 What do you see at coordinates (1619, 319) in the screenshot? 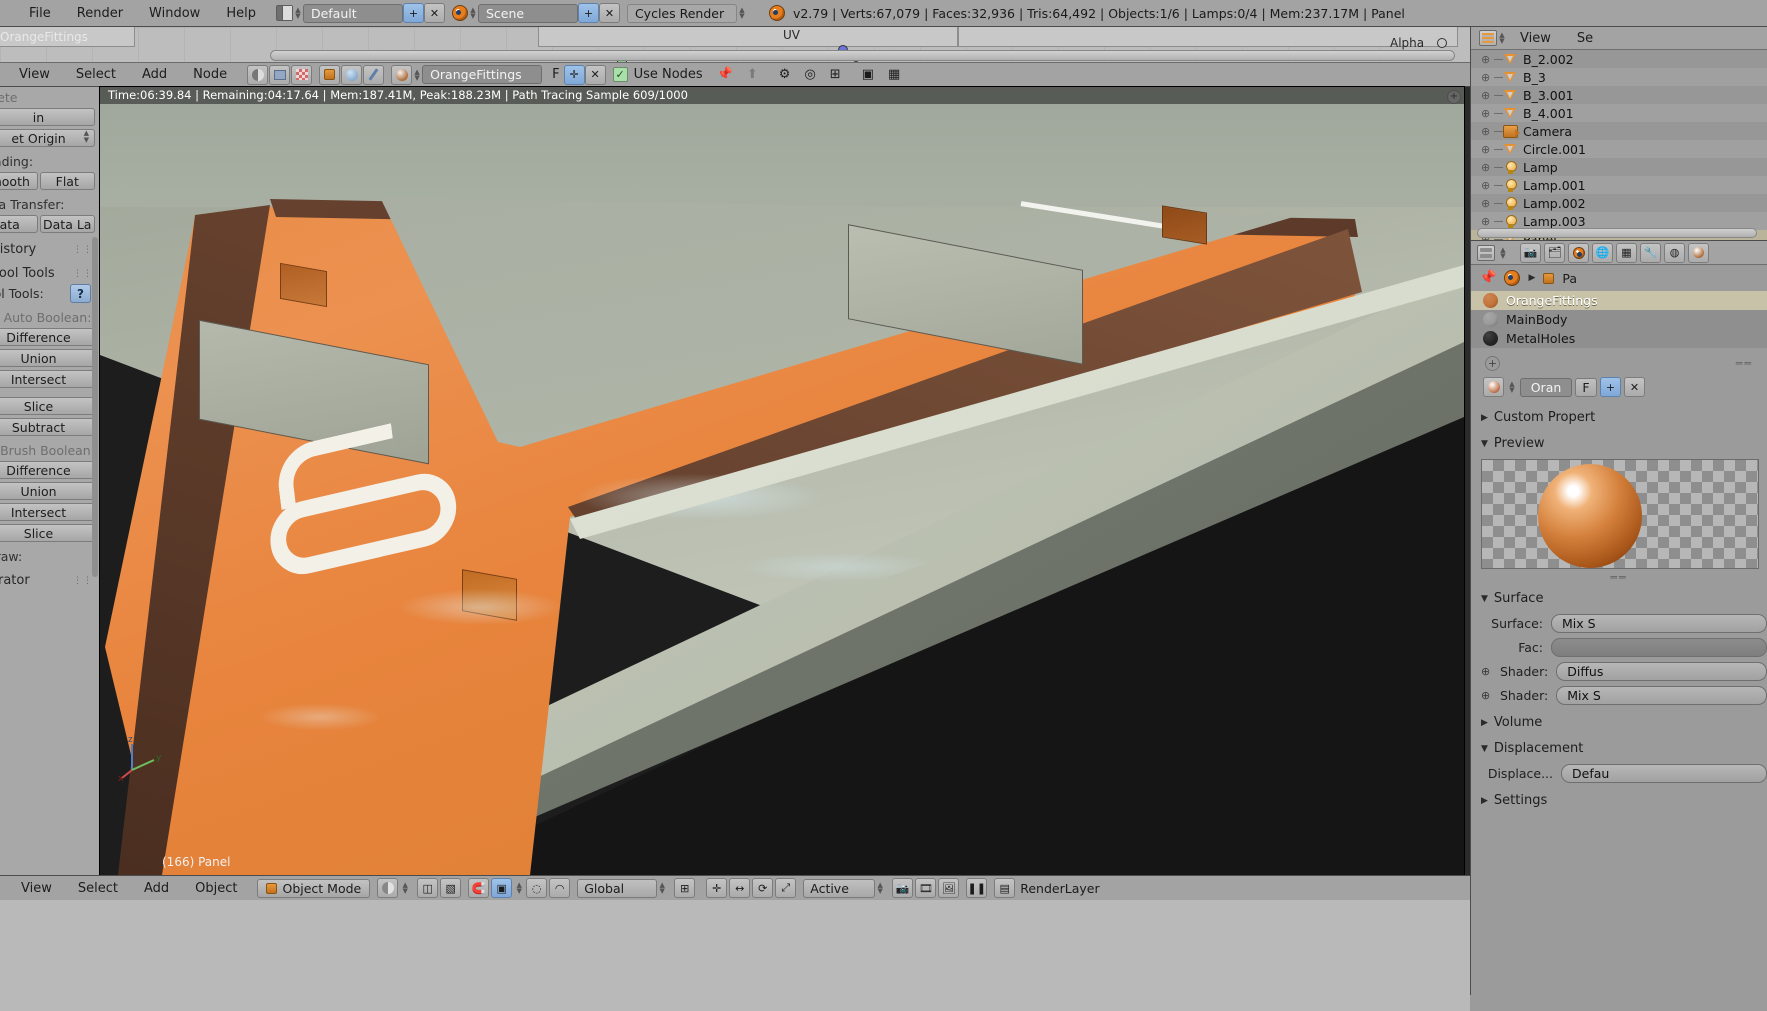
I see `material-slot-mainbody: MainBody` at bounding box center [1619, 319].